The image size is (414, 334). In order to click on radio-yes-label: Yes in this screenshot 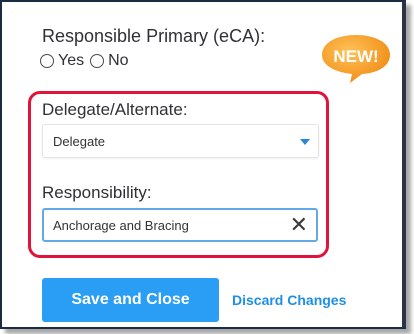, I will do `click(71, 61)`.